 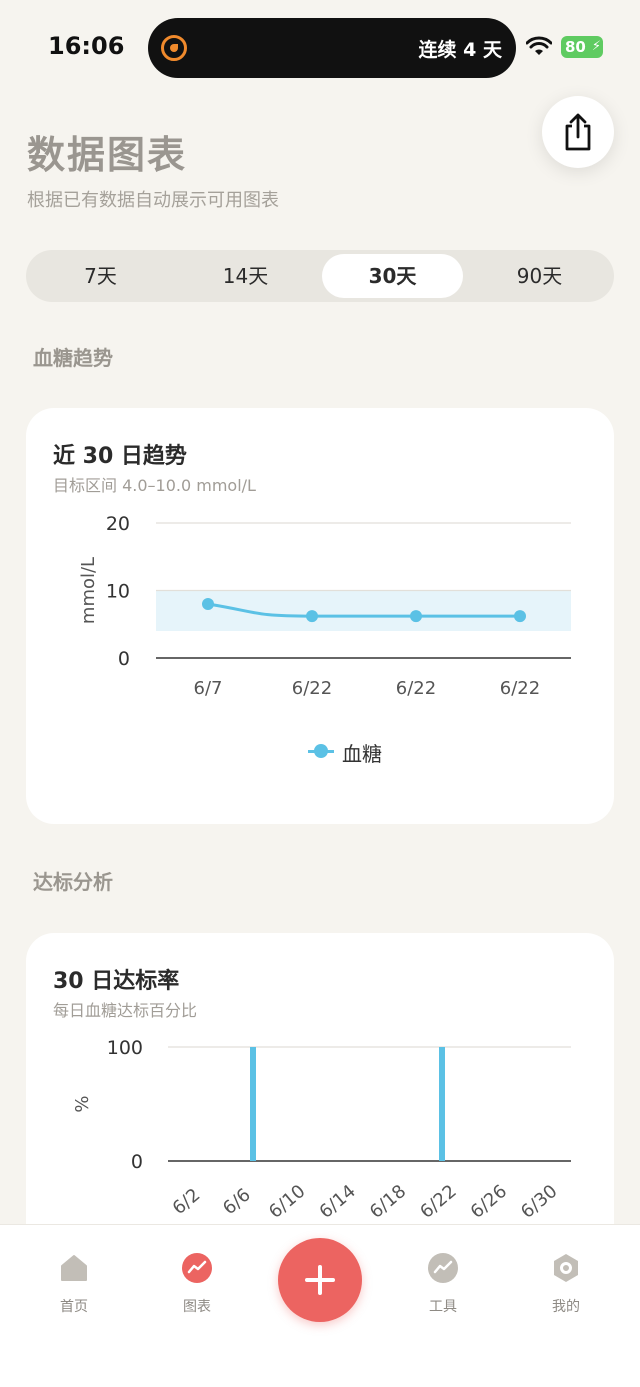 What do you see at coordinates (73, 882) in the screenshot?
I see `section-title-compliance: 达标分析` at bounding box center [73, 882].